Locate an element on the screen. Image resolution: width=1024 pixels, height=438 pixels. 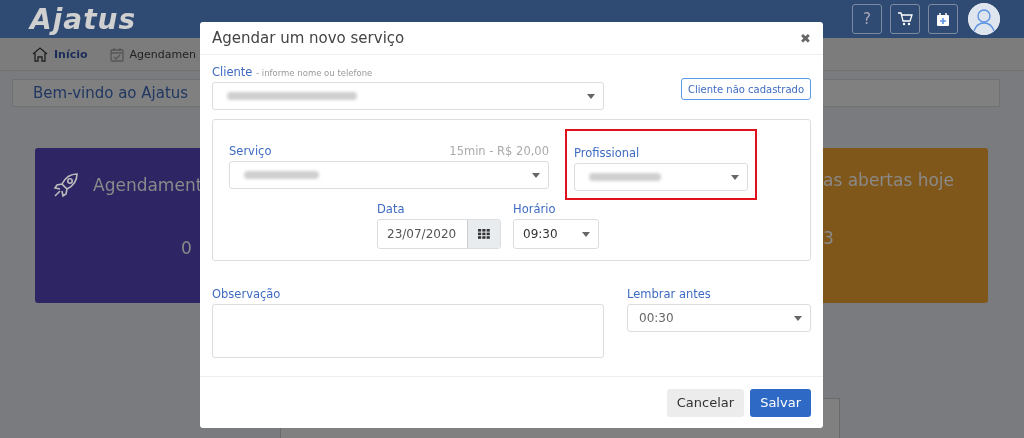
cart-button is located at coordinates (905, 19).